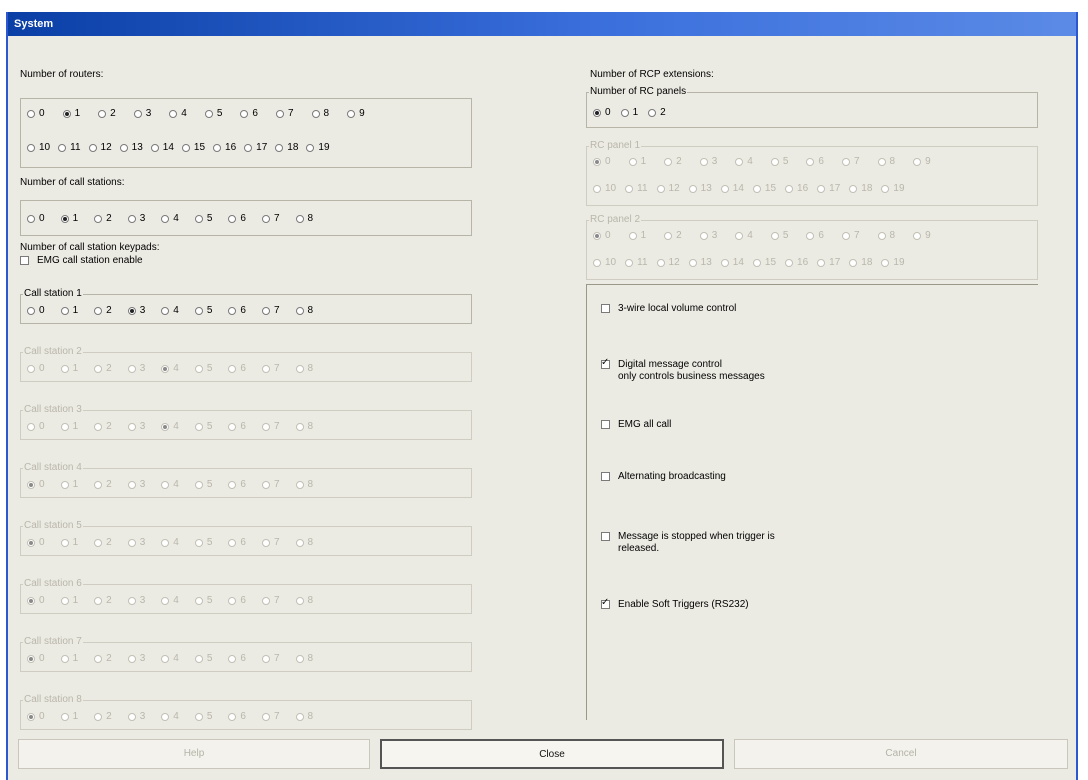 This screenshot has height=780, width=1088. I want to click on keypad-4-option-3: 3, so click(136, 484).